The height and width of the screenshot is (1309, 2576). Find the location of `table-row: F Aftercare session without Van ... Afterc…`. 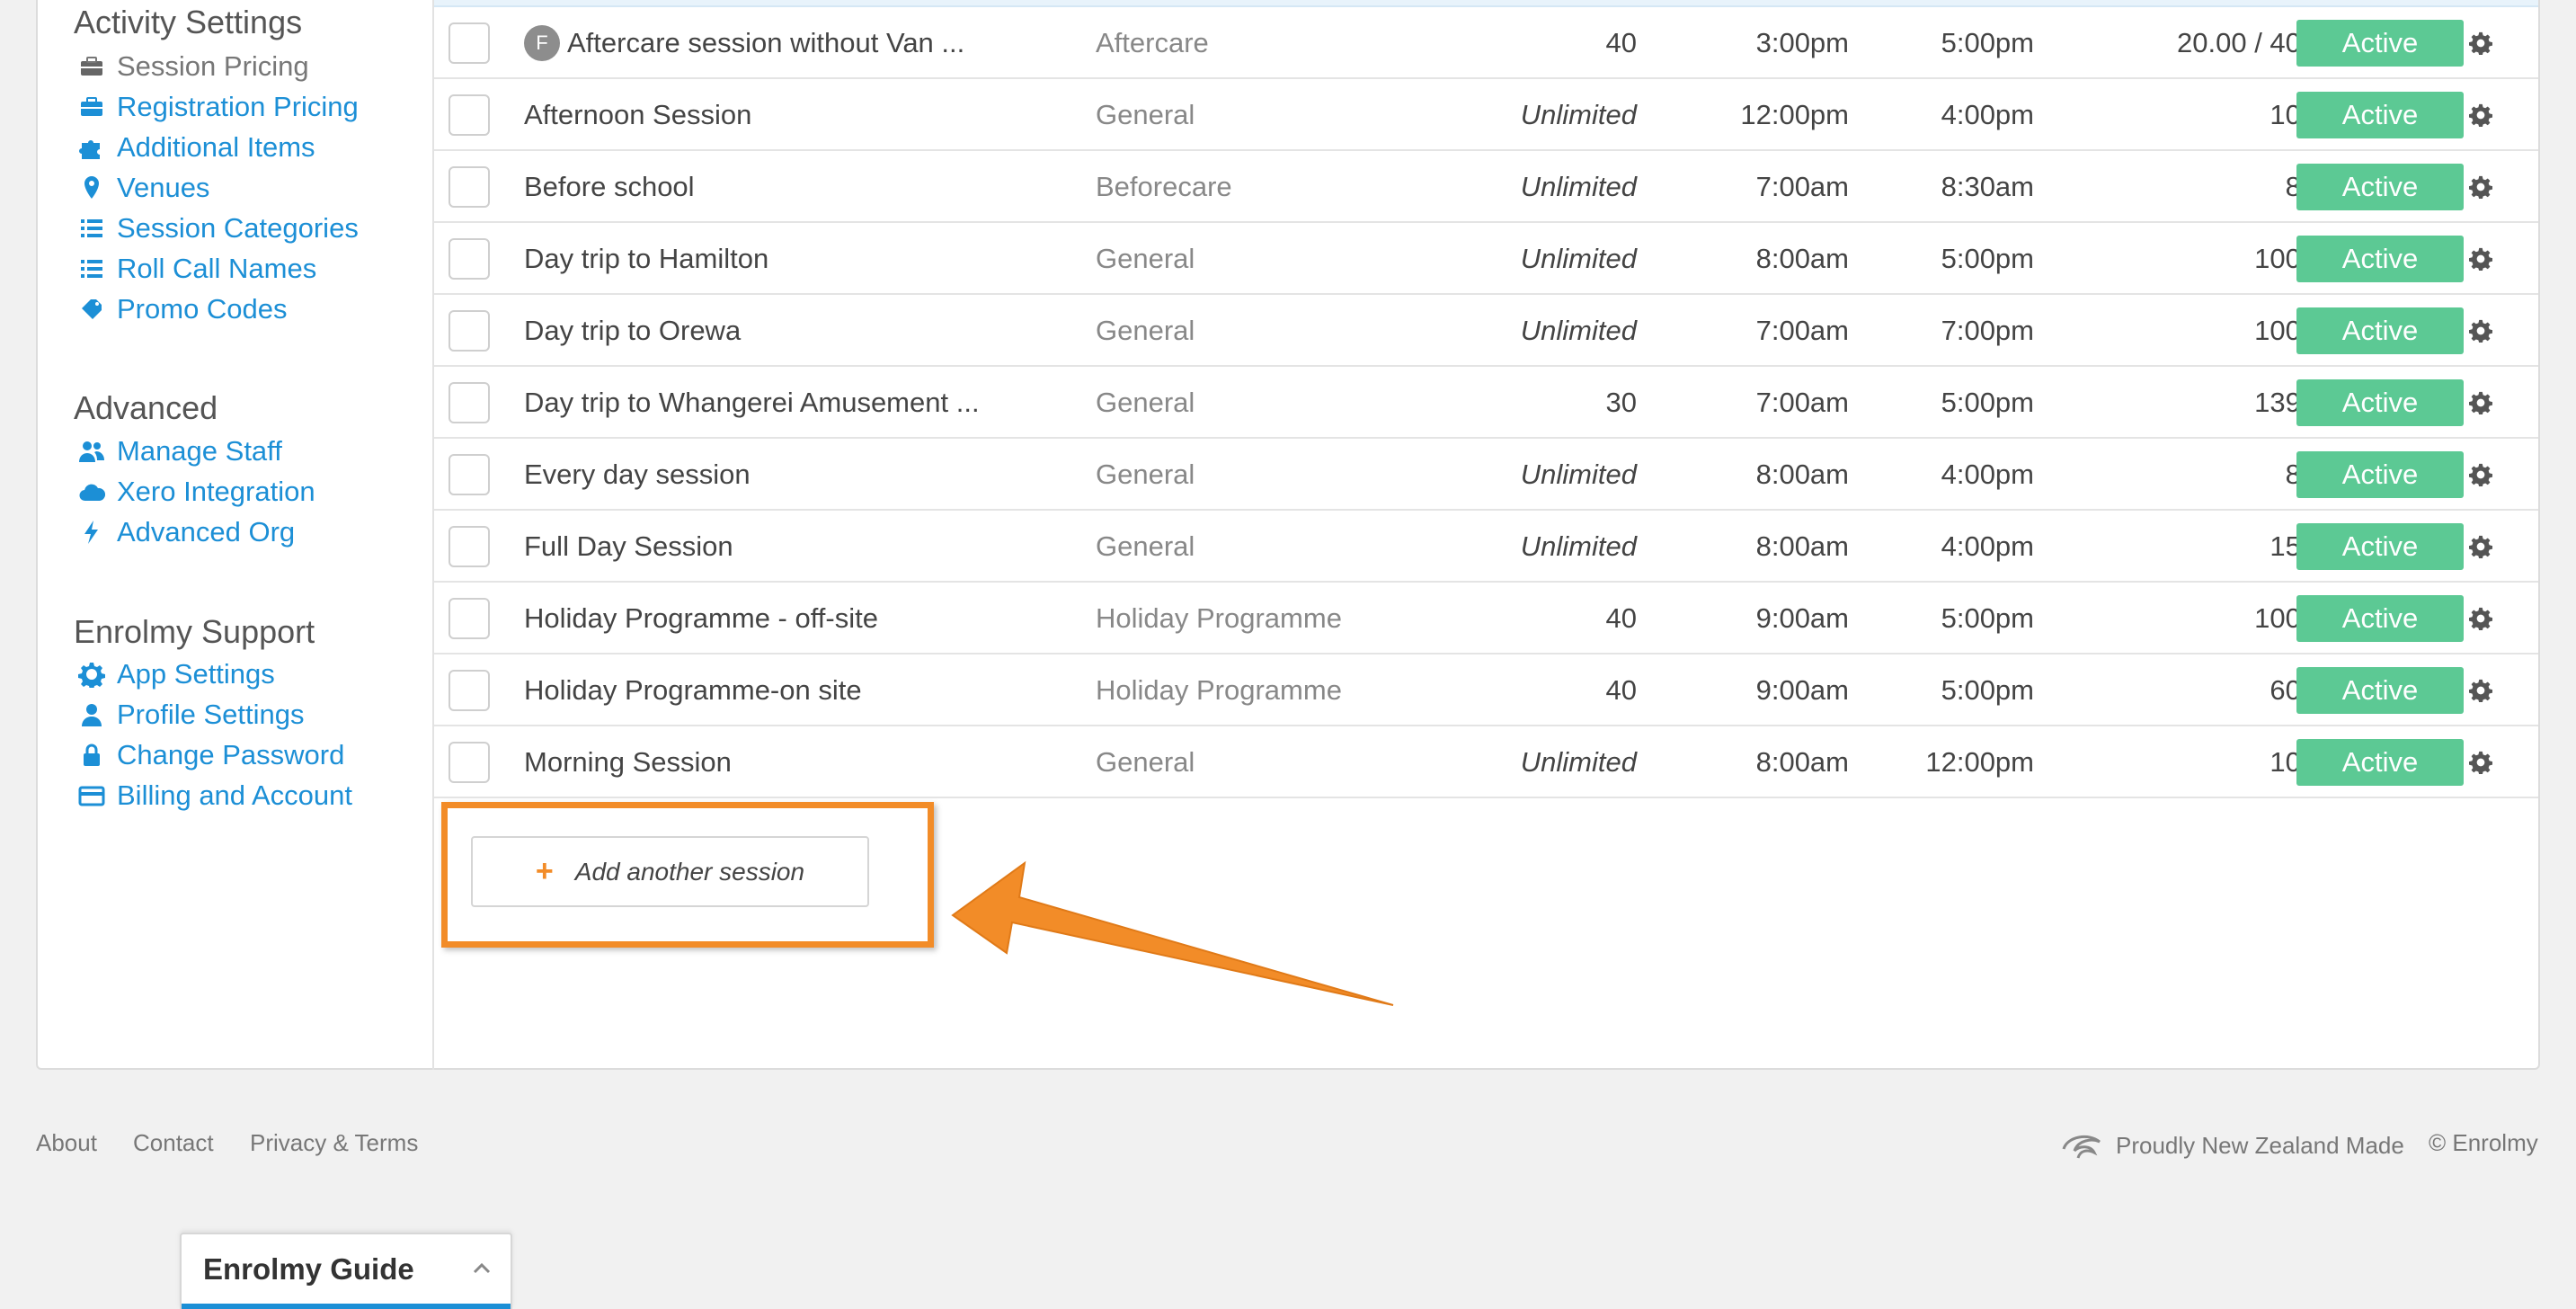

table-row: F Aftercare session without Van ... Afterc… is located at coordinates (1486, 43).